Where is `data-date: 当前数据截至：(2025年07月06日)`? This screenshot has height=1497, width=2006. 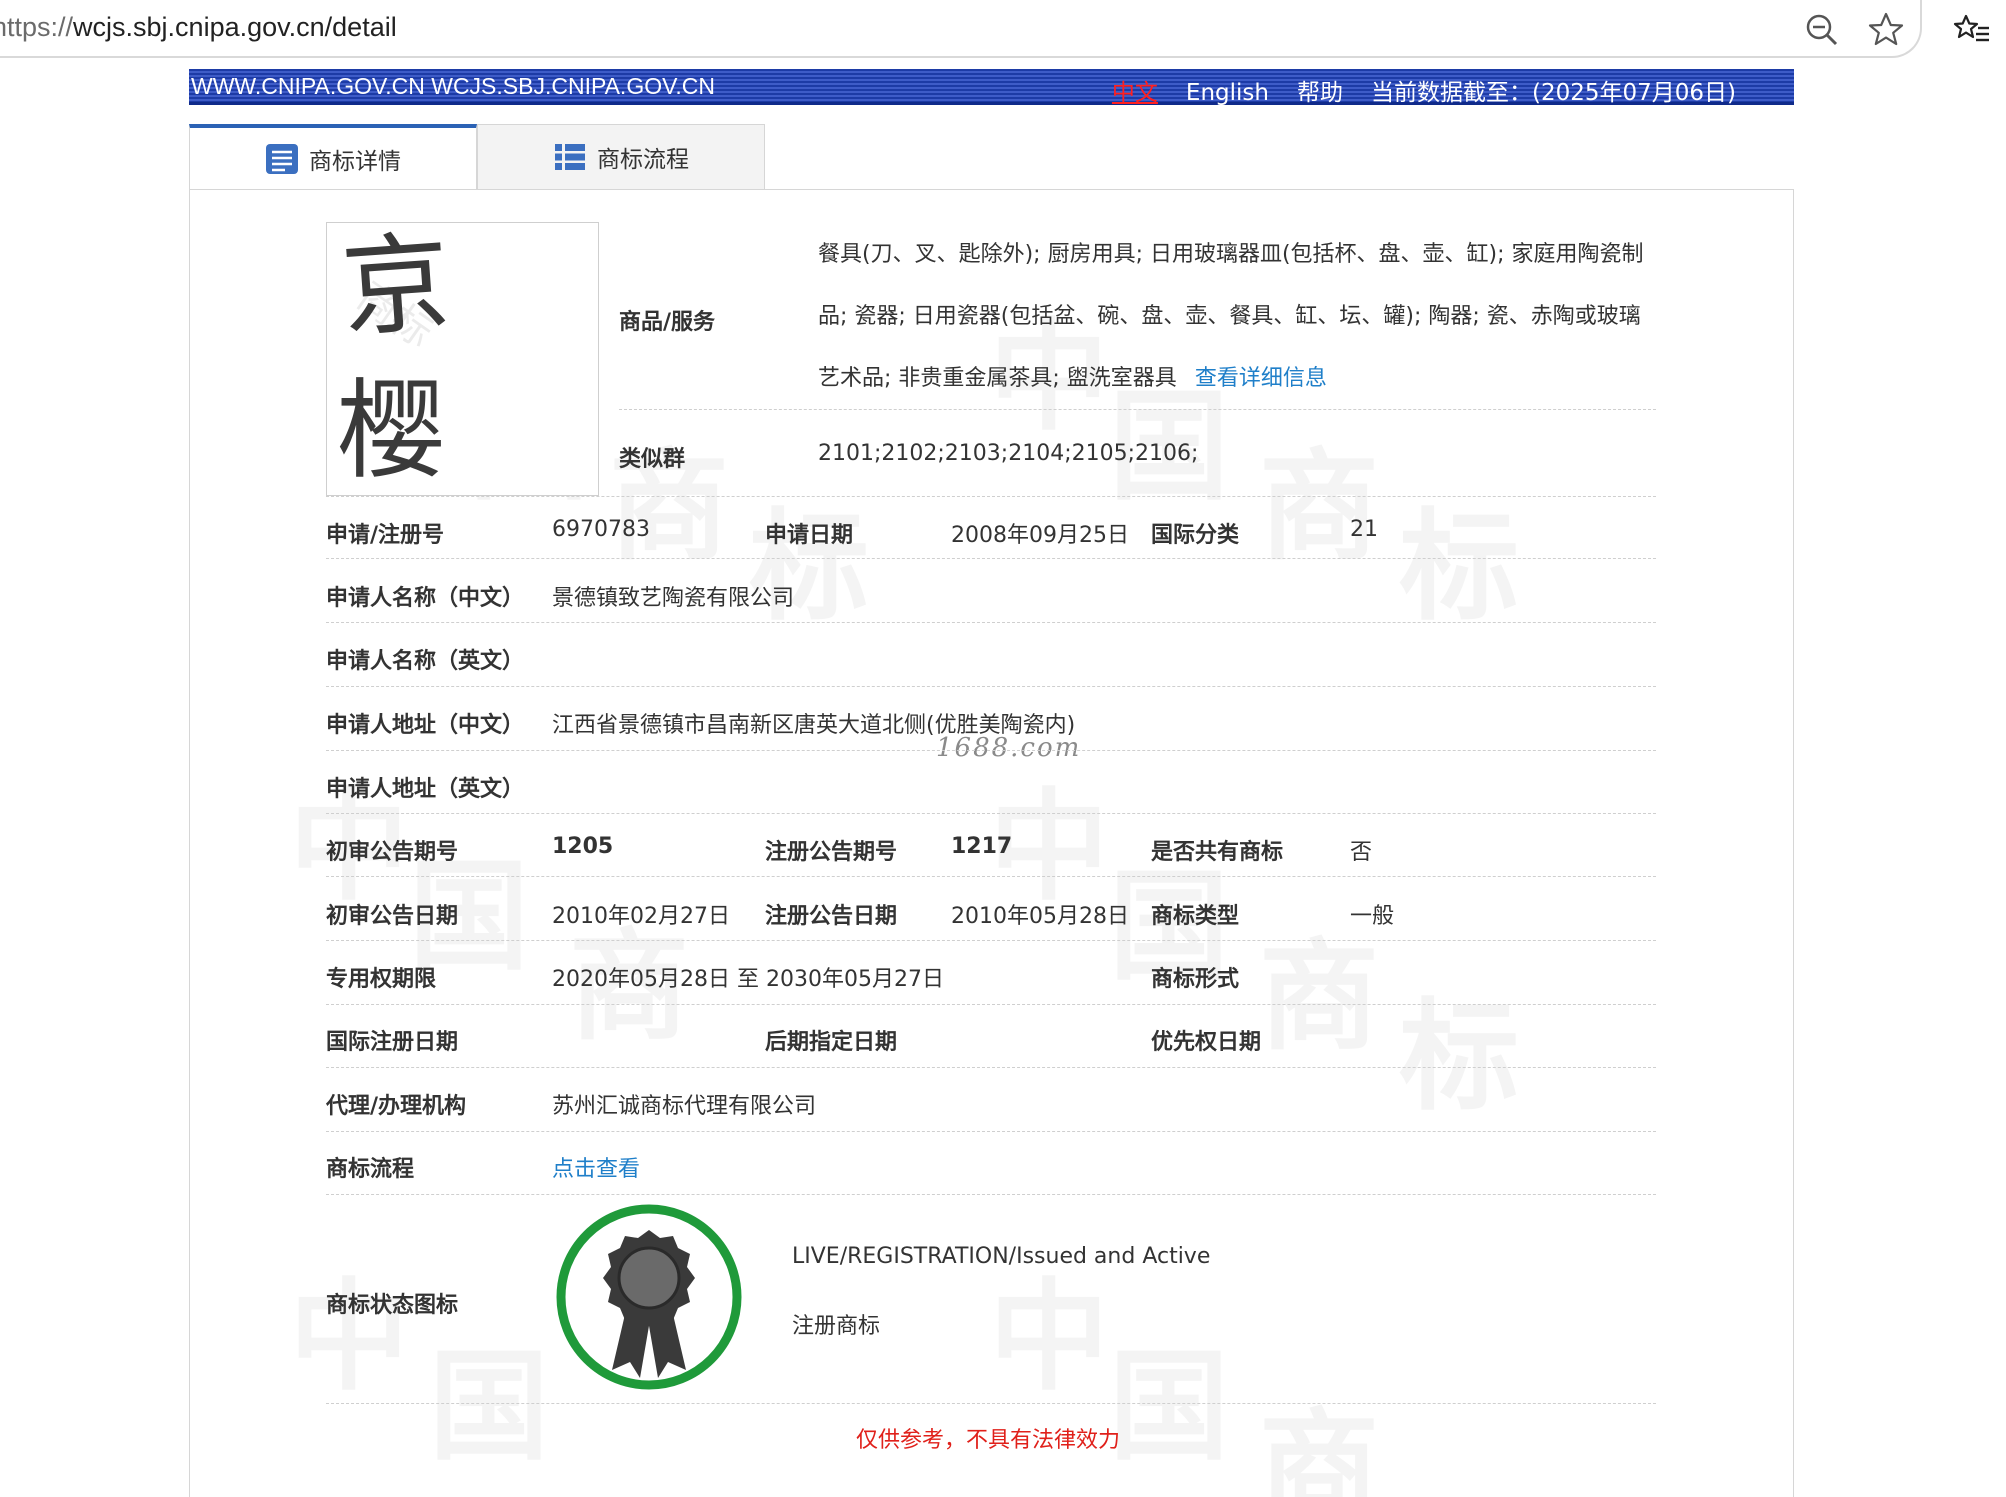 data-date: 当前数据截至：(2025年07月06日) is located at coordinates (1553, 93).